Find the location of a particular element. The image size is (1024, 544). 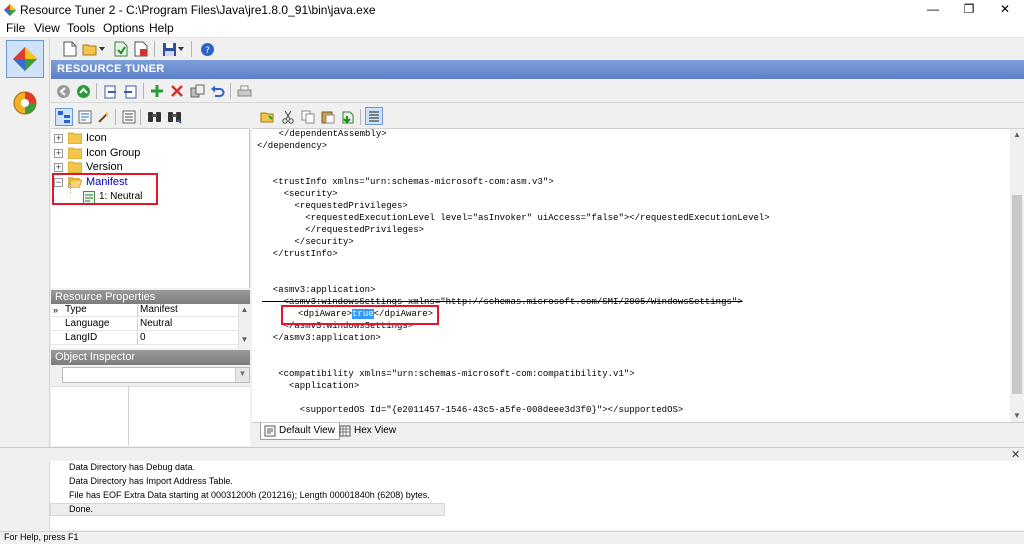

view-tabs: Default View Hex View is located at coordinates (638, 431).